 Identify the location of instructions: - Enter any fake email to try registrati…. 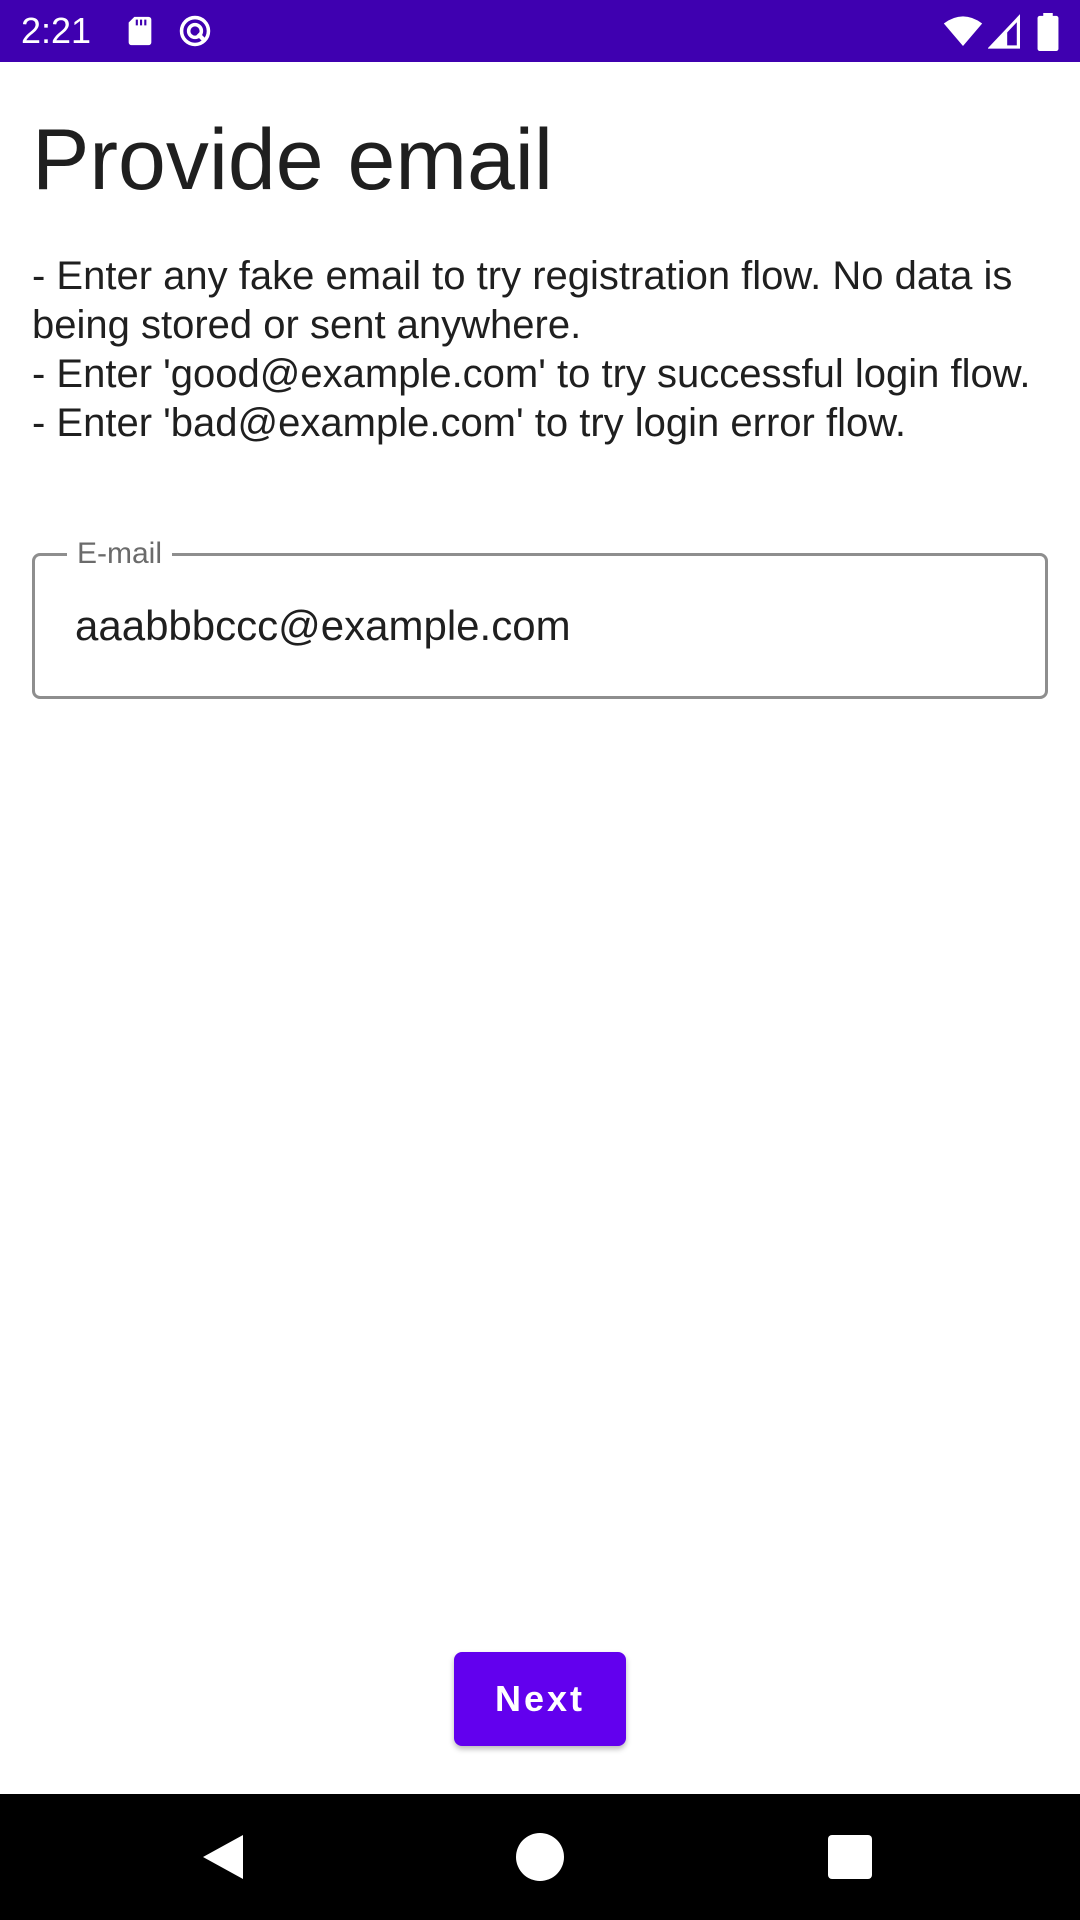
(537, 350).